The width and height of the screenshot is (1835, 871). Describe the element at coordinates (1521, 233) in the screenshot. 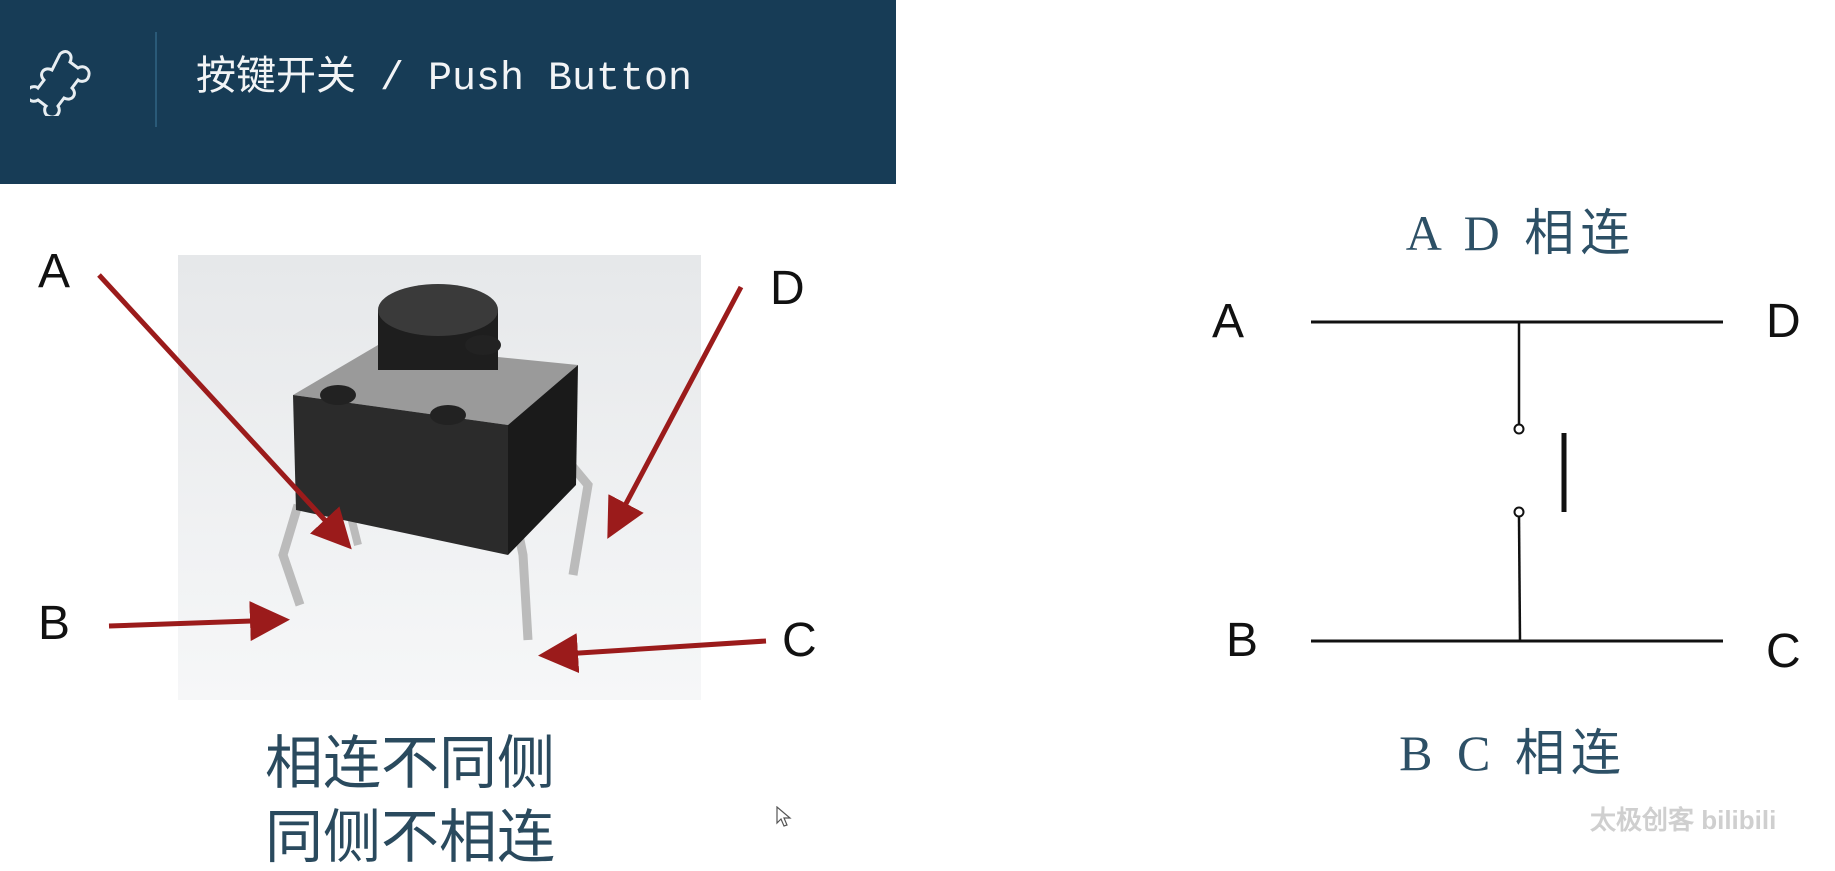

I see `ad-connected-label: A D 相连` at that location.